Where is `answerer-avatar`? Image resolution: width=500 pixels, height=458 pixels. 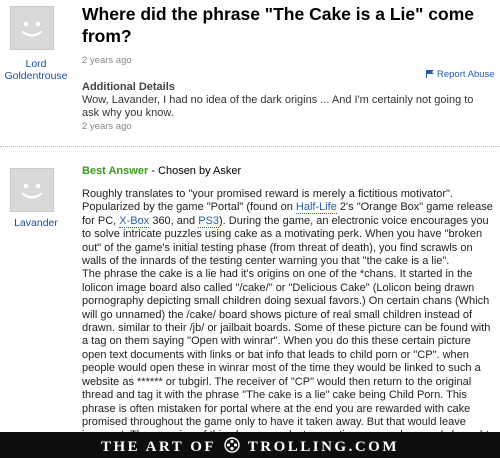 answerer-avatar is located at coordinates (32, 190).